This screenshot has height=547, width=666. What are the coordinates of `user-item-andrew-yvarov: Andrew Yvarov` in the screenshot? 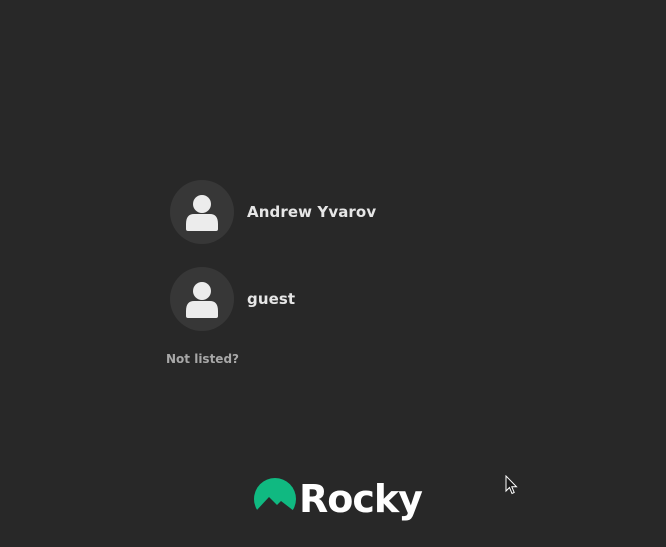 It's located at (330, 212).